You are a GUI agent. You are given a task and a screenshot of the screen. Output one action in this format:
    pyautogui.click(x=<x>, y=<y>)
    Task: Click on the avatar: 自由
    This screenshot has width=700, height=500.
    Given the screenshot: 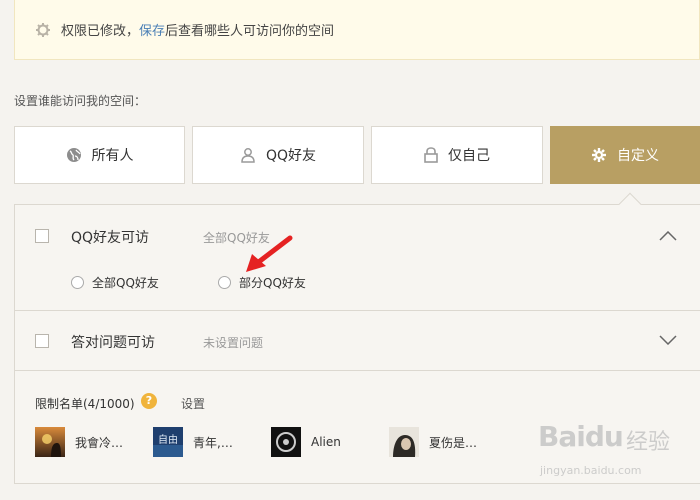 What is the action you would take?
    pyautogui.click(x=168, y=442)
    